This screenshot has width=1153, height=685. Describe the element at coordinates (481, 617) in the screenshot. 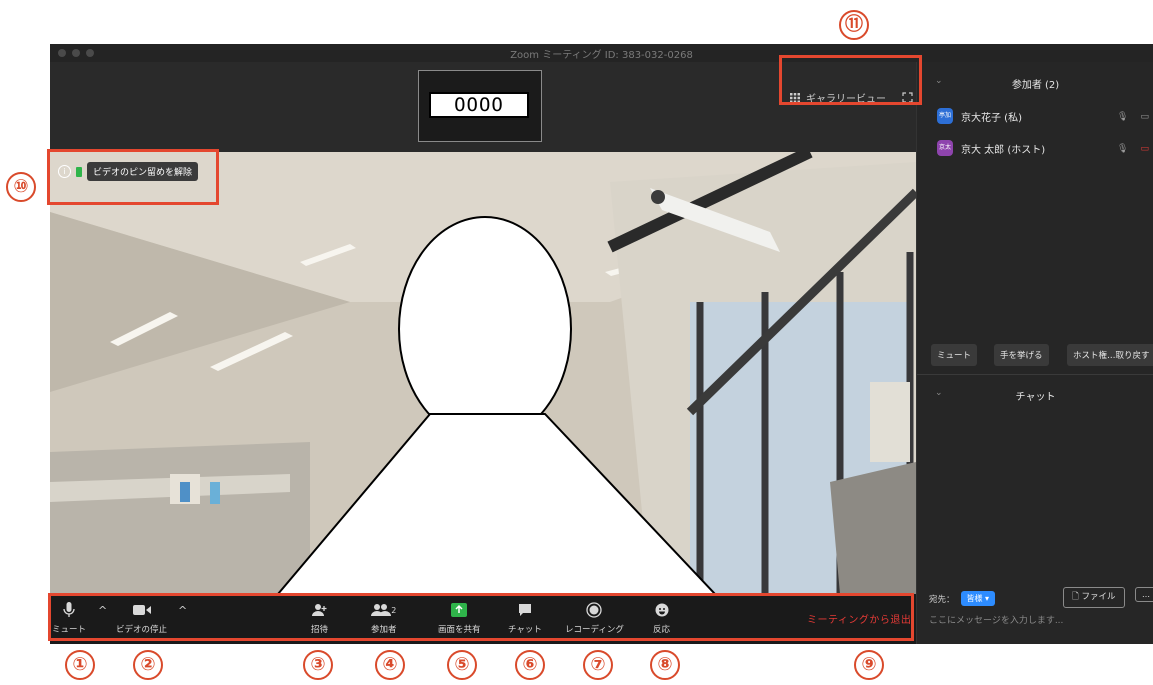

I see `toolbar-highlight` at that location.